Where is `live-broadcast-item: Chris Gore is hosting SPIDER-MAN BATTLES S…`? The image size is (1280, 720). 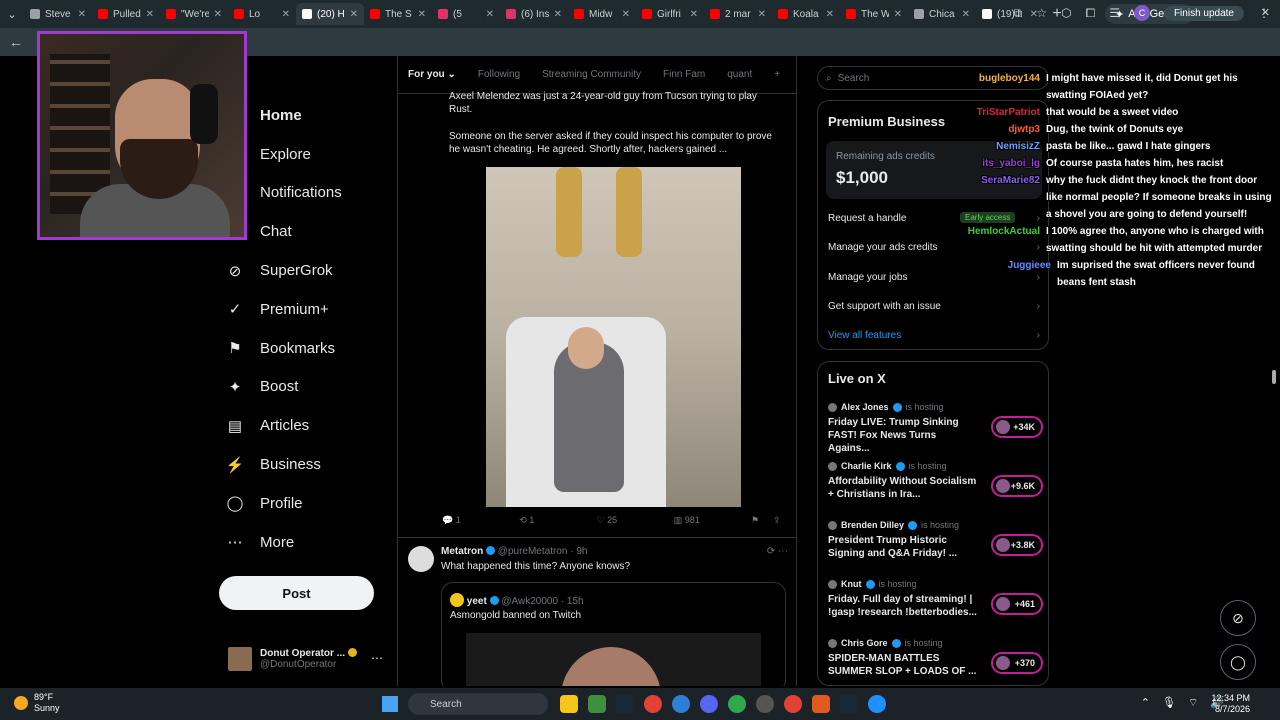 live-broadcast-item: Chris Gore is hosting SPIDER-MAN BATTLES S… is located at coordinates (935, 661).